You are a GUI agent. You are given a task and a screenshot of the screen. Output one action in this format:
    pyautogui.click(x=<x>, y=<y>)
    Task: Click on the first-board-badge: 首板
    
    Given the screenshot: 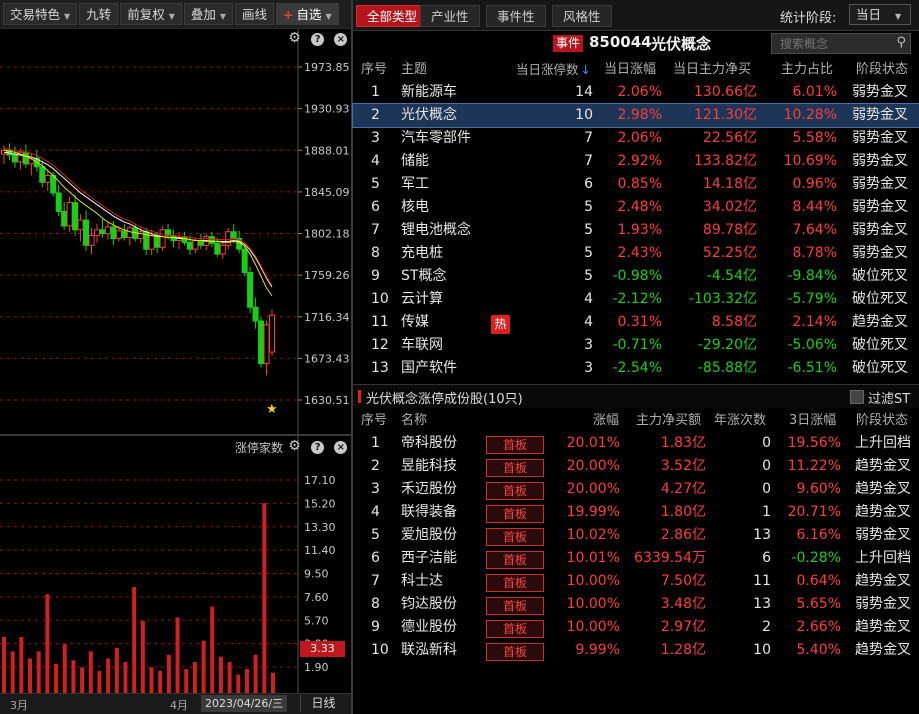 What is the action you would take?
    pyautogui.click(x=515, y=468)
    